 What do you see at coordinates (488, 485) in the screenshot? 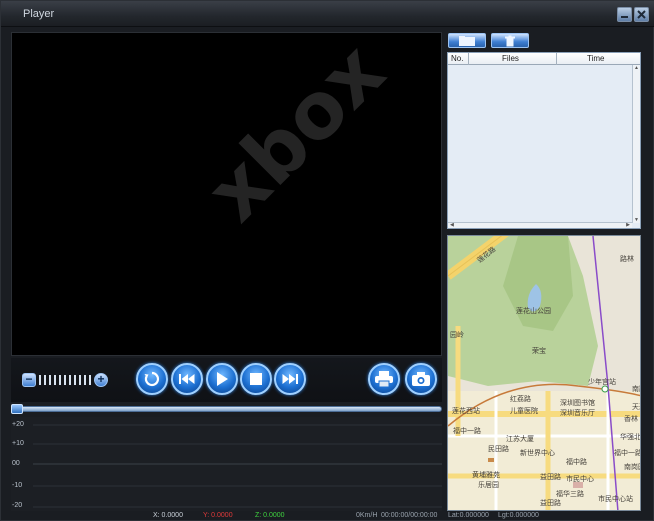
I see `map-label: 乐居园` at bounding box center [488, 485].